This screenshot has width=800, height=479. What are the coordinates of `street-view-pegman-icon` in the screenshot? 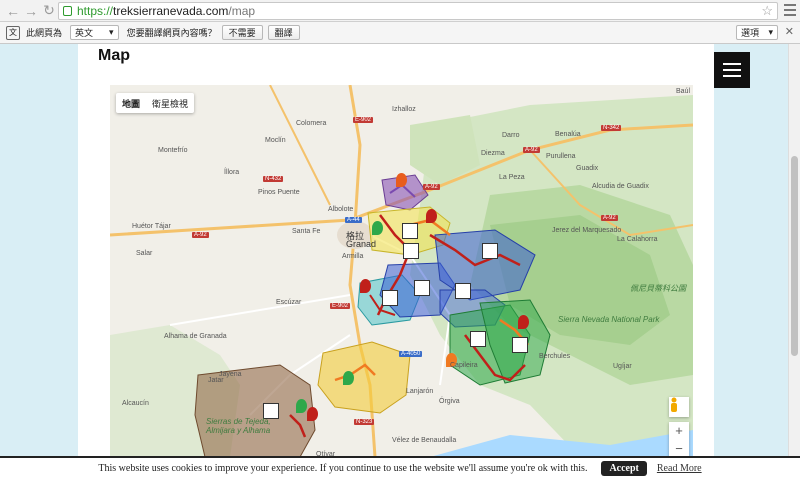 It's located at (679, 407).